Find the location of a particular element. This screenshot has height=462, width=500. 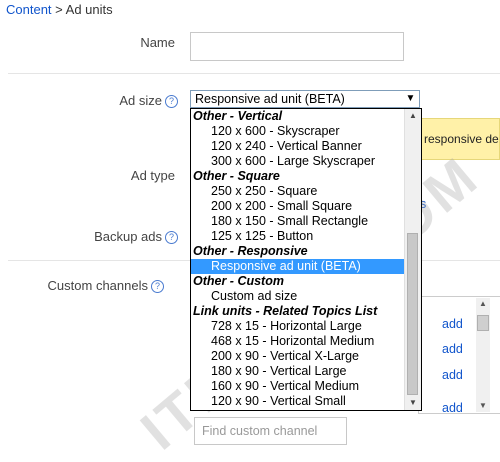

option-group-label: Other - Square is located at coordinates (236, 176).